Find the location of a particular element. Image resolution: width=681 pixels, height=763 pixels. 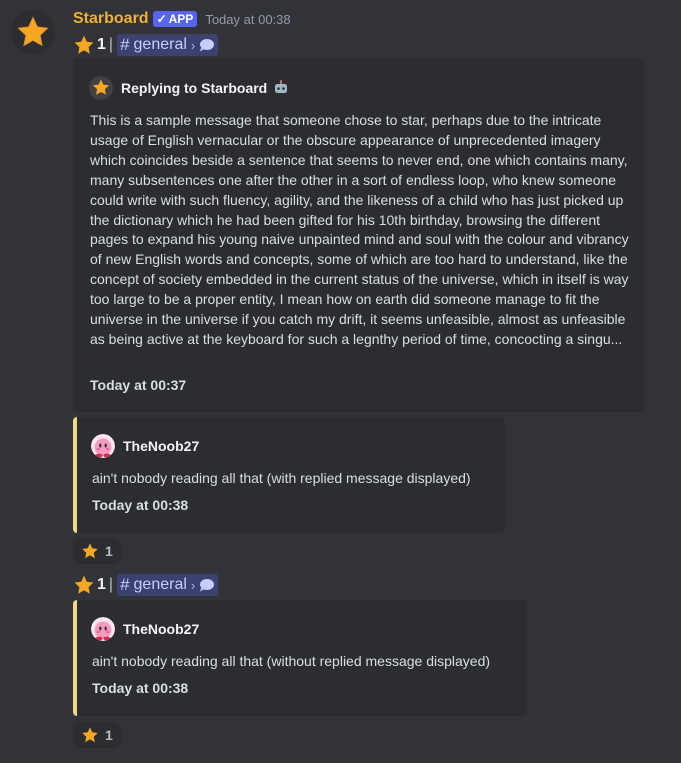

embed-author: Replying to Starboard is located at coordinates (189, 88).